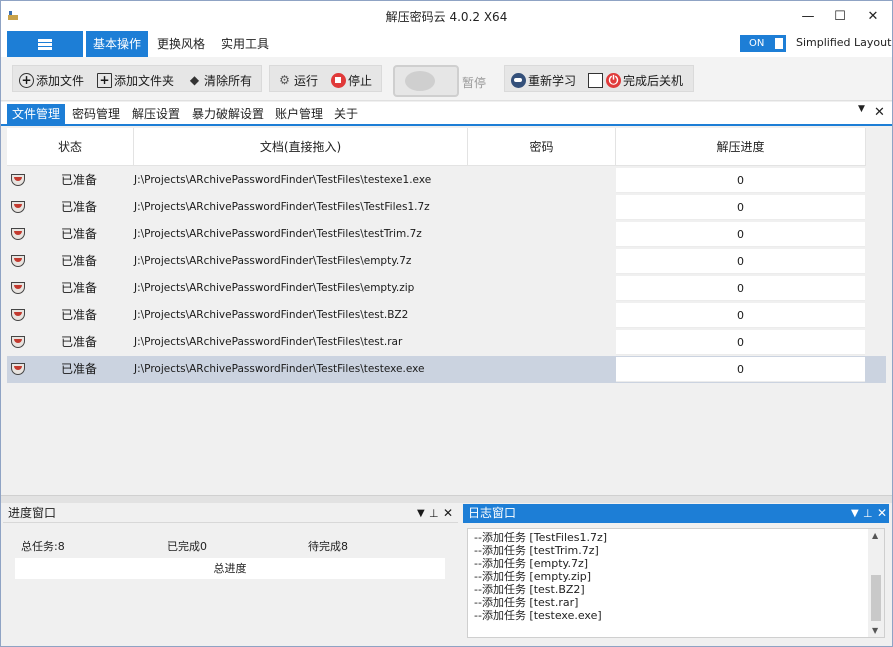 This screenshot has height=647, width=893. What do you see at coordinates (868, 513) in the screenshot?
I see `log-panel-pin-icon: ⊥` at bounding box center [868, 513].